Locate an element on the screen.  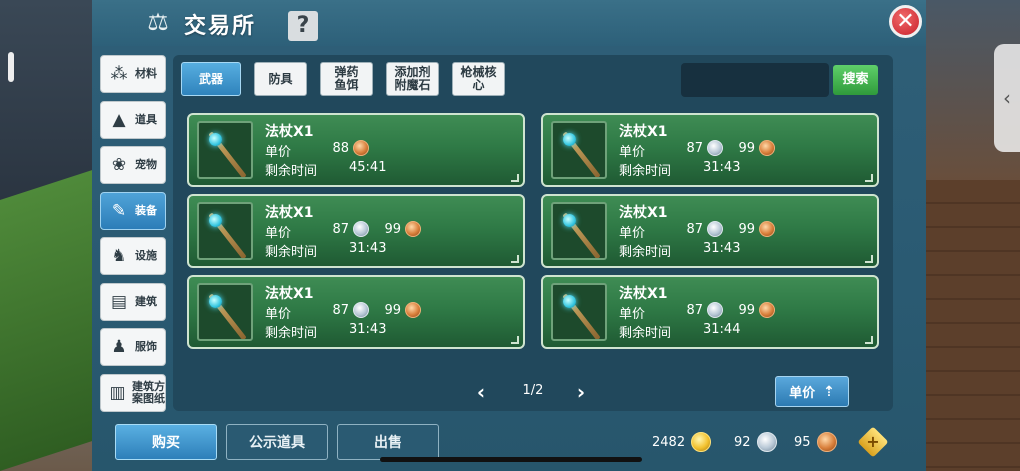
listing-card: 法杖X1 单价 88 剩余时间 45:41 is located at coordinates (356, 150).